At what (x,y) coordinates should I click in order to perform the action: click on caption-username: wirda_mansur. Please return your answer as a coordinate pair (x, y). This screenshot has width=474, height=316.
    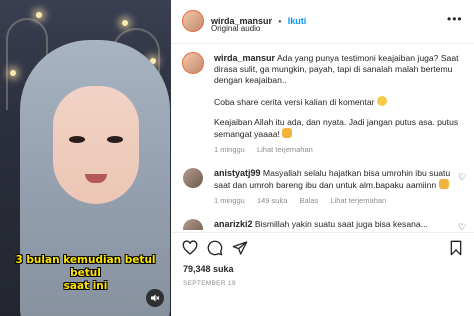
    Looking at the image, I should click on (244, 58).